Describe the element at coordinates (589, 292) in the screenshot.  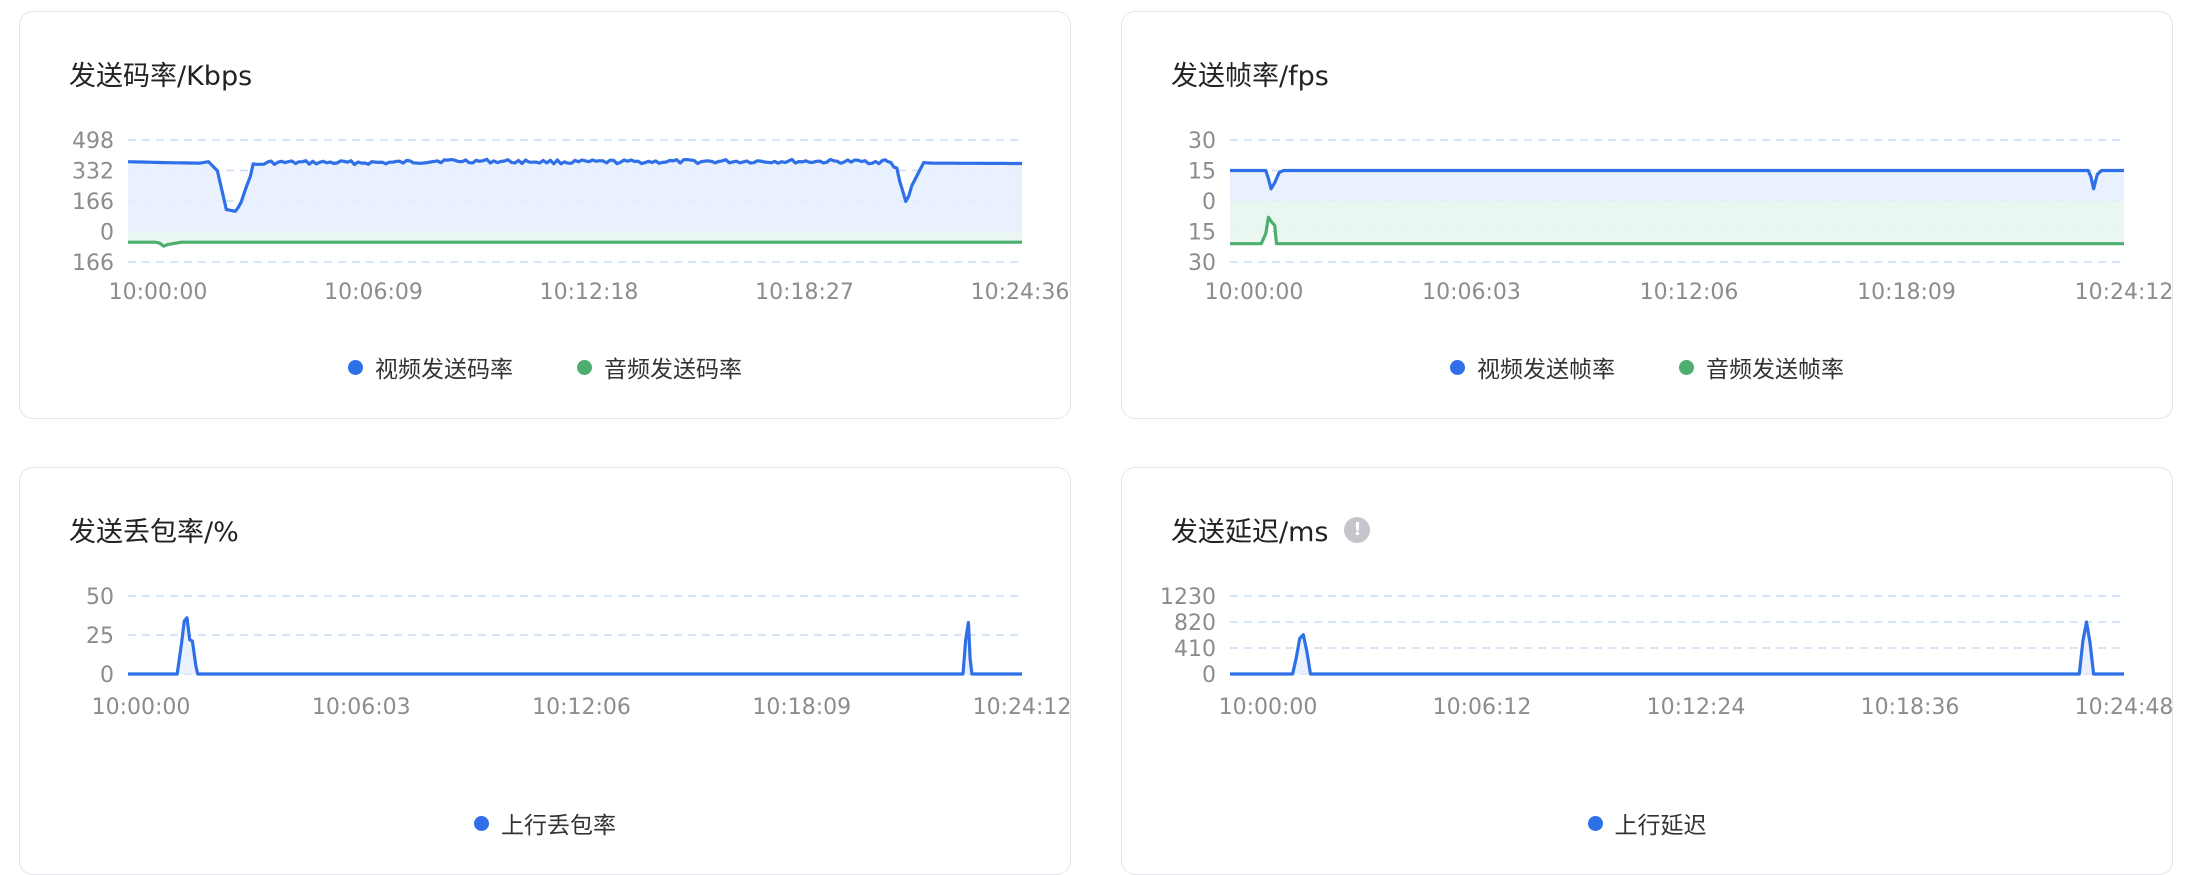
I see `x-tick-label: 10:12:18` at that location.